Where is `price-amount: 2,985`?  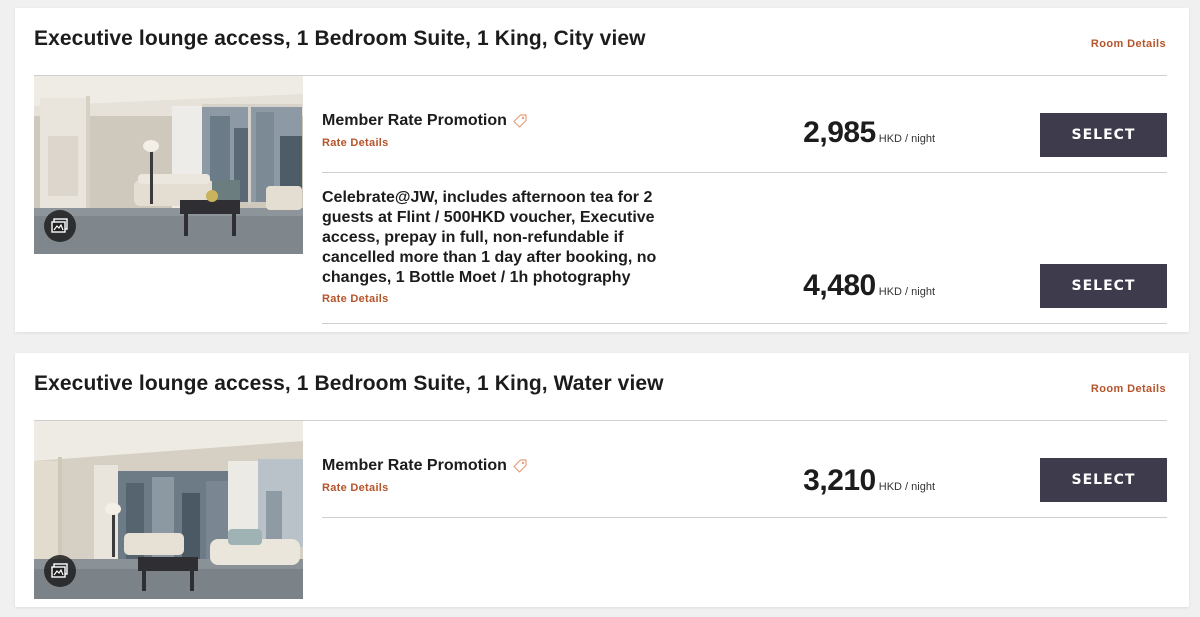 price-amount: 2,985 is located at coordinates (839, 132).